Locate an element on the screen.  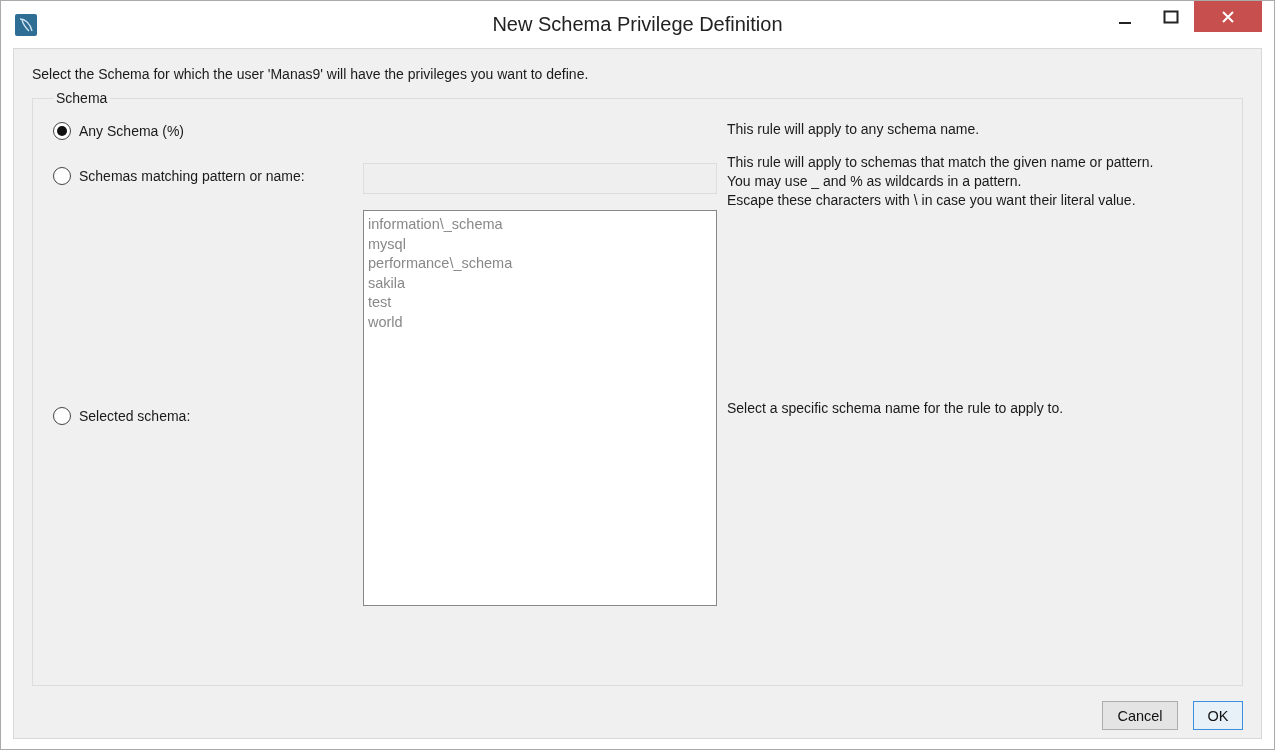
radio-label: Schemas matching pattern or name: is located at coordinates (192, 176).